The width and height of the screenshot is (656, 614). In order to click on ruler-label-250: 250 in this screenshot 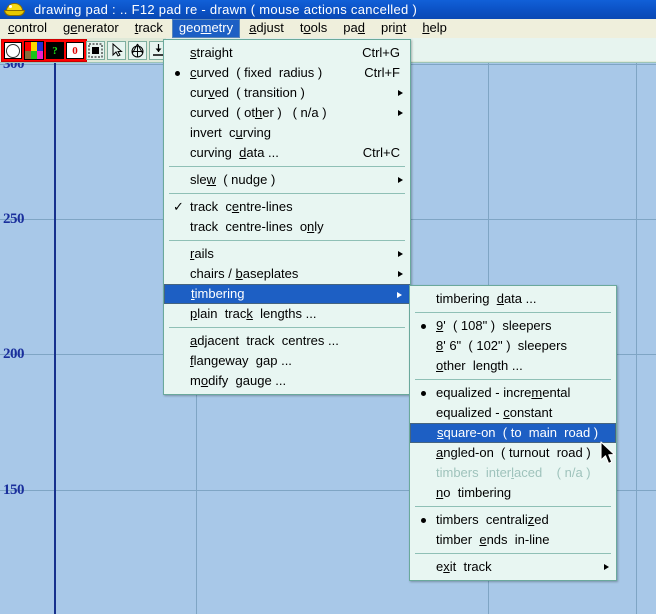, I will do `click(14, 219)`.